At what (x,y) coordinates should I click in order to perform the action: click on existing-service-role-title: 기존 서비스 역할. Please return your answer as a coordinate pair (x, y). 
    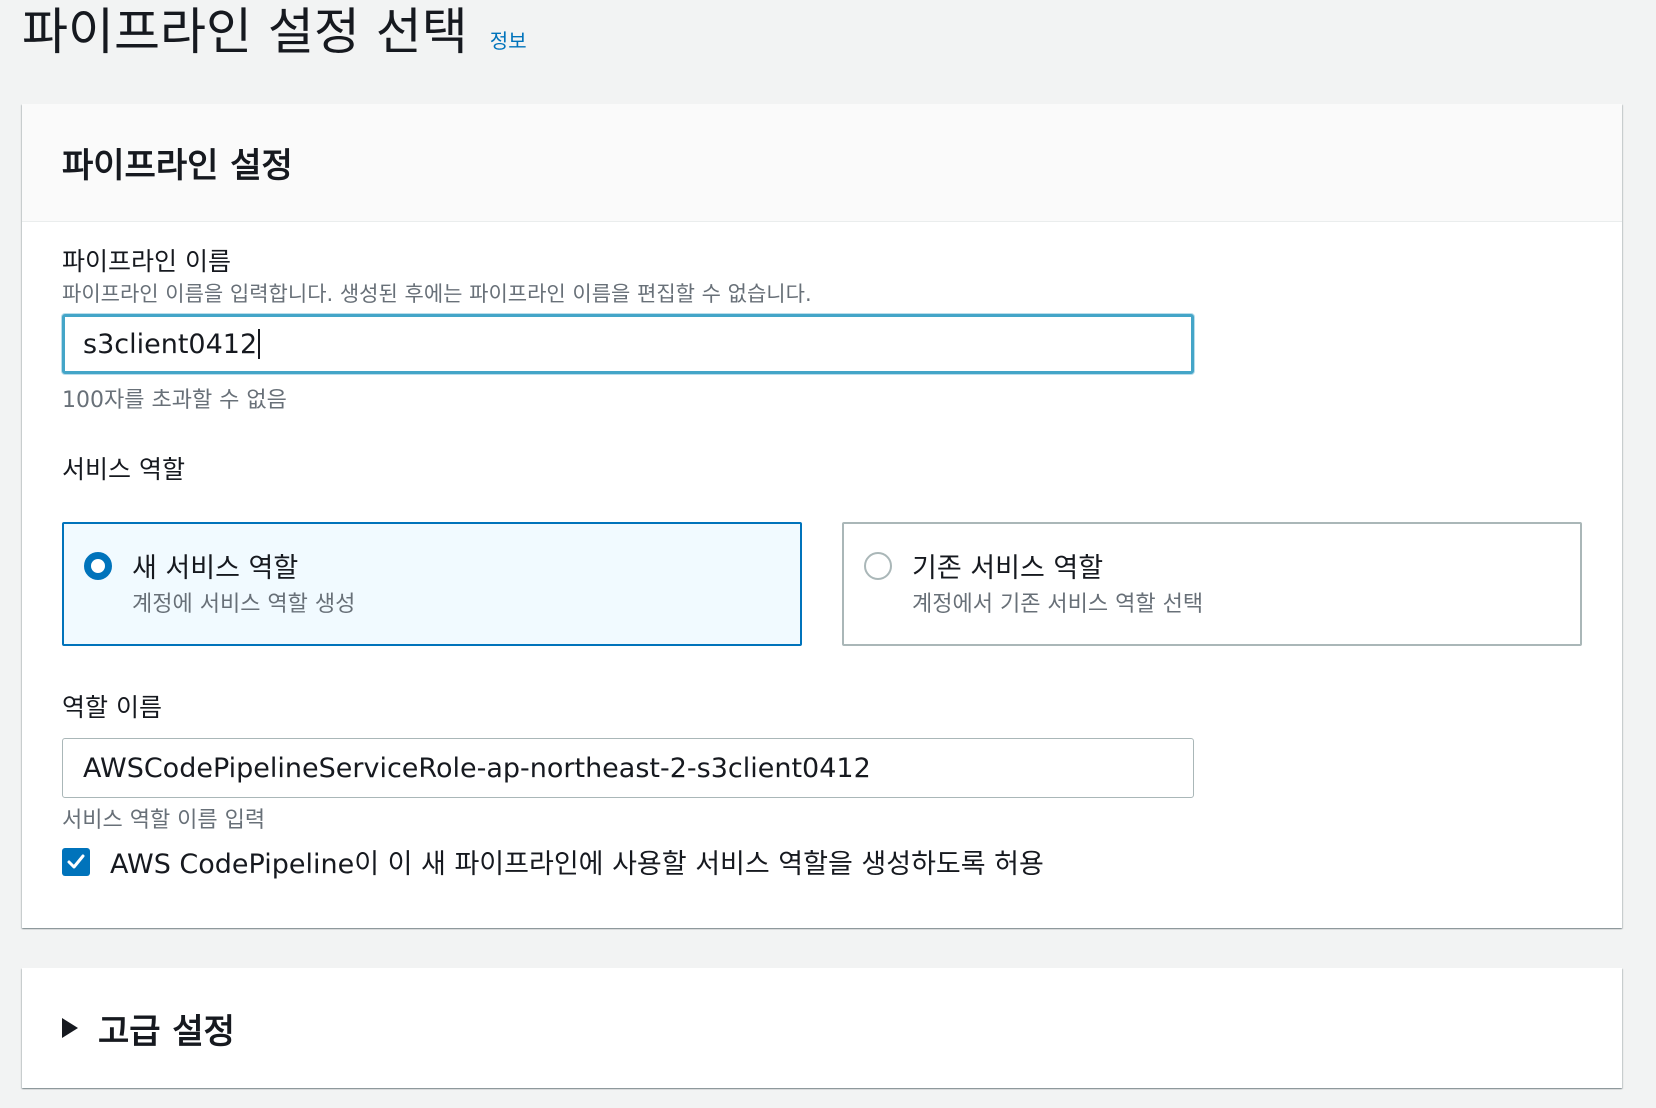
    Looking at the image, I should click on (1008, 568).